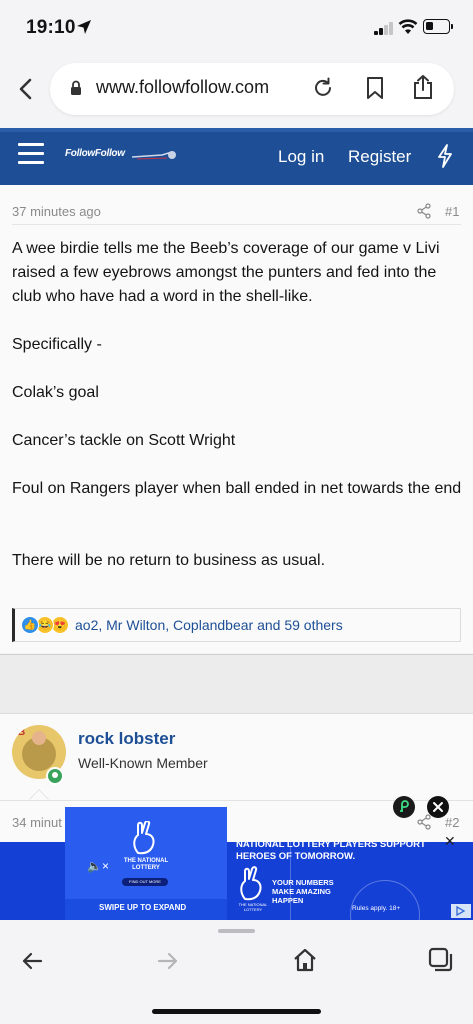  I want to click on forward-arrow-icon, so click(168, 961).